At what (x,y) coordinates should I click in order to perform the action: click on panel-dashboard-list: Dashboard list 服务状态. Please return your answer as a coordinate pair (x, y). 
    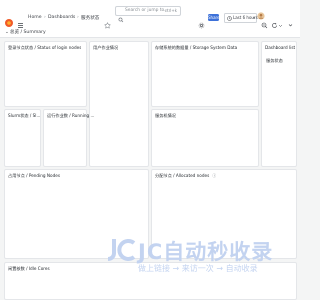
    Looking at the image, I should click on (279, 104).